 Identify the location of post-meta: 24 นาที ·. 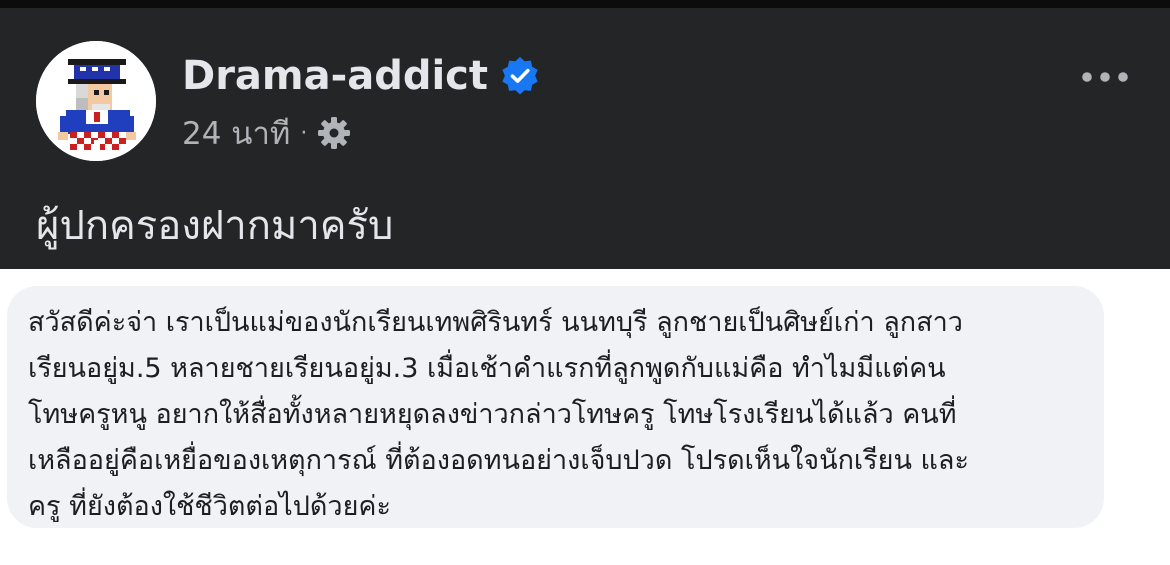
(266, 133).